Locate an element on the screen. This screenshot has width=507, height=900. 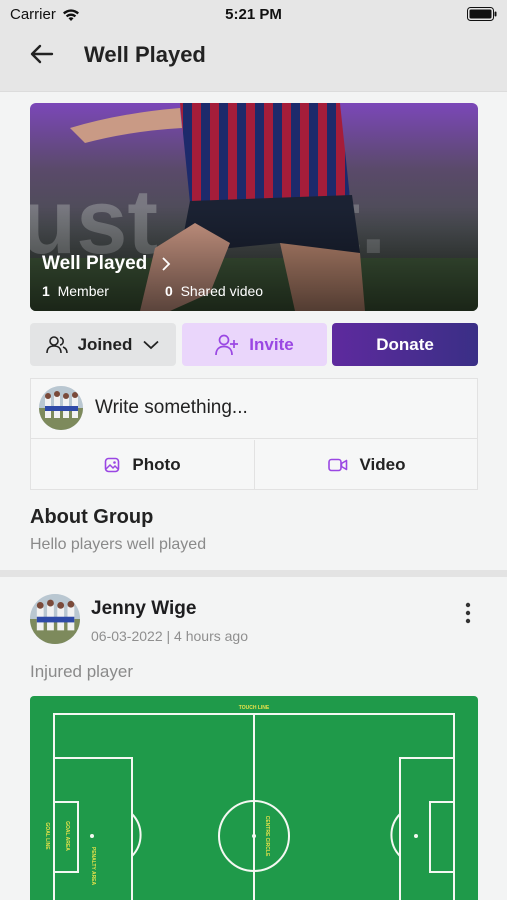
user-plus-icon is located at coordinates (227, 344).